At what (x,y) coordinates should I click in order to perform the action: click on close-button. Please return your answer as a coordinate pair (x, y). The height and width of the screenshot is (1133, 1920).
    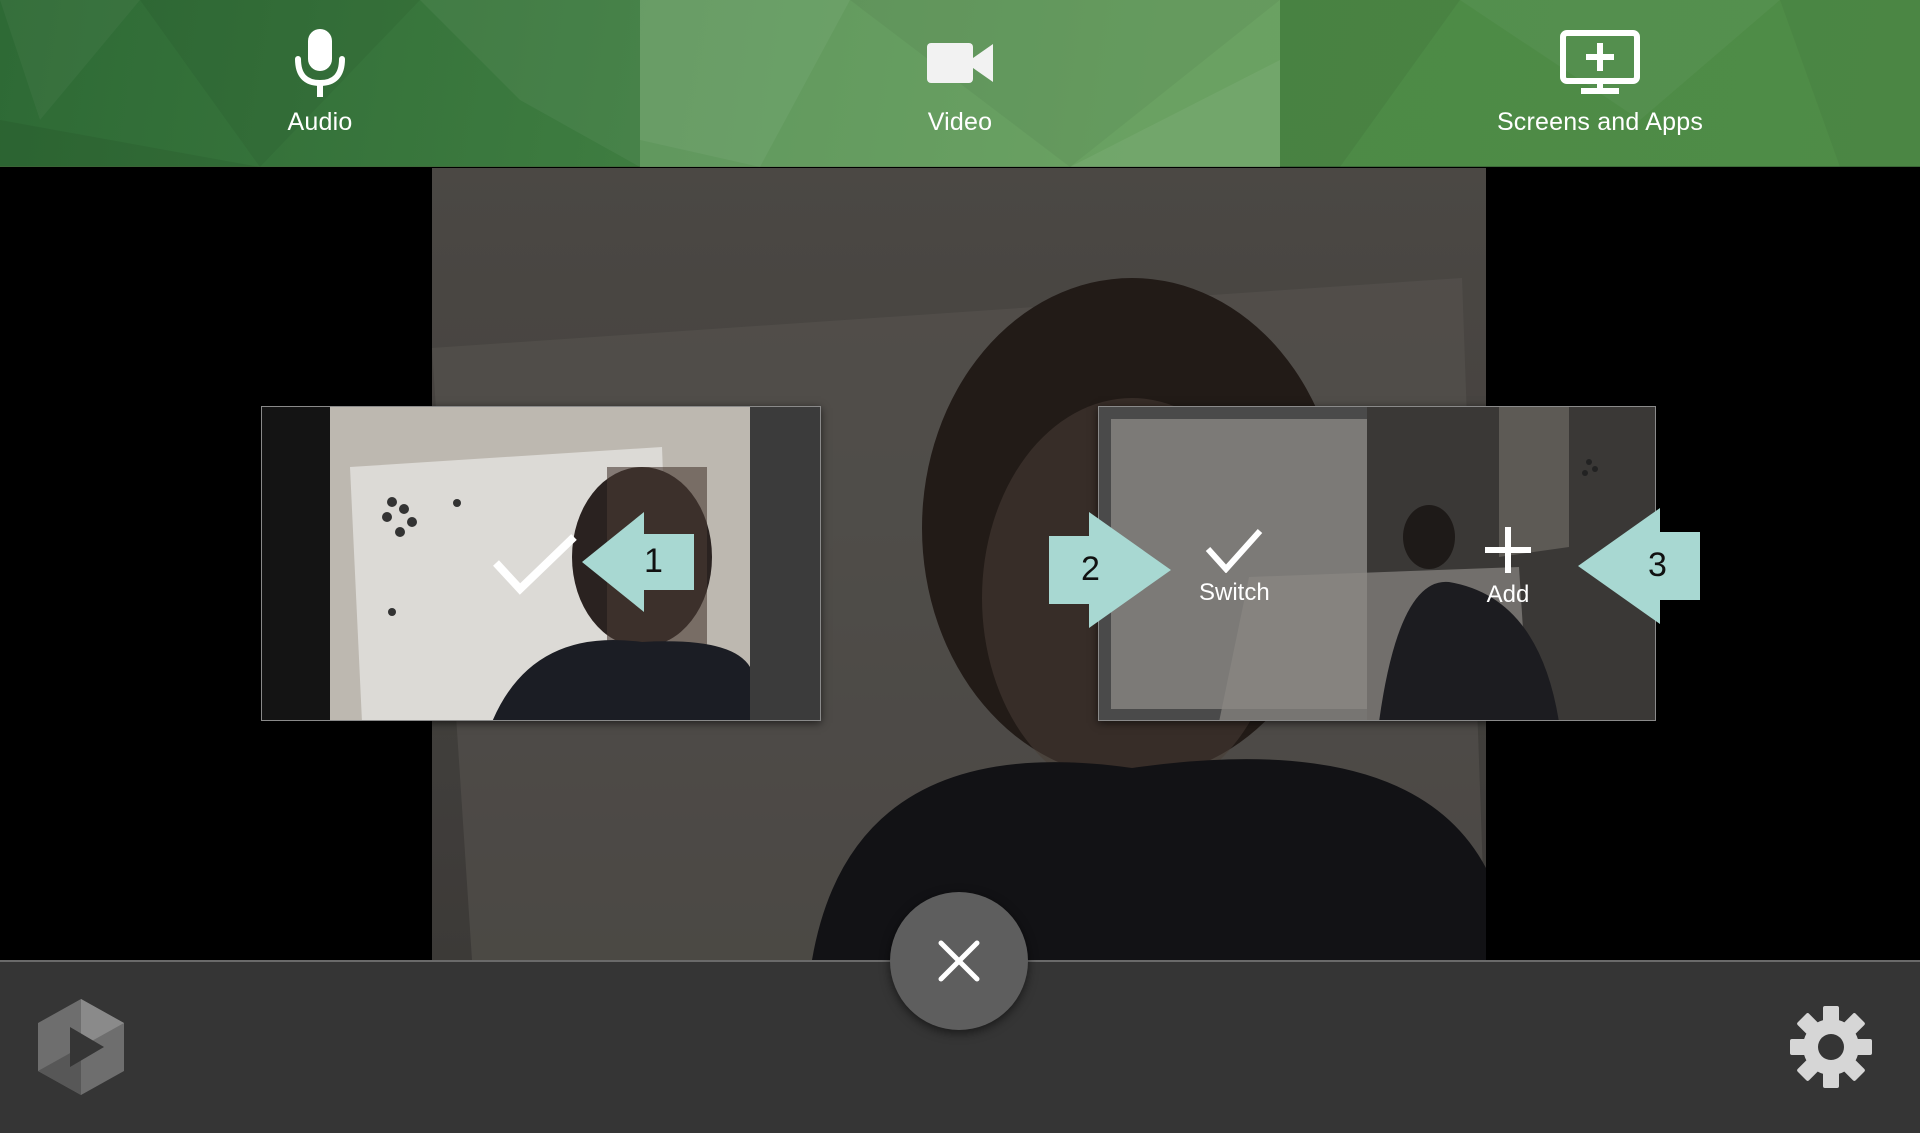
    Looking at the image, I should click on (959, 961).